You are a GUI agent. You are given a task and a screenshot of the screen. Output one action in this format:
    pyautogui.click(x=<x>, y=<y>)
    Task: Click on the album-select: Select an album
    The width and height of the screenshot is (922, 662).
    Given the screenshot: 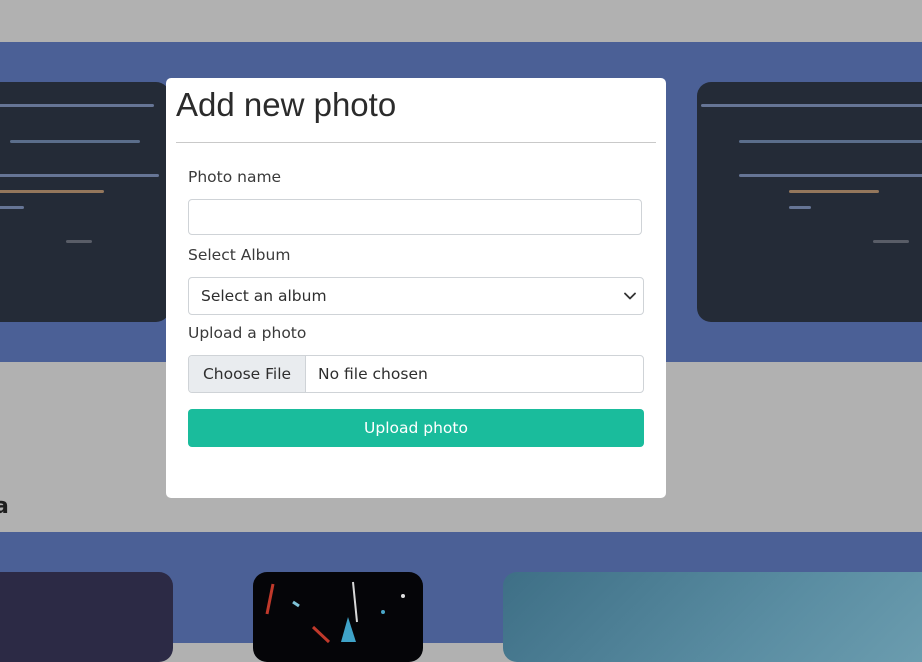 What is the action you would take?
    pyautogui.click(x=416, y=296)
    